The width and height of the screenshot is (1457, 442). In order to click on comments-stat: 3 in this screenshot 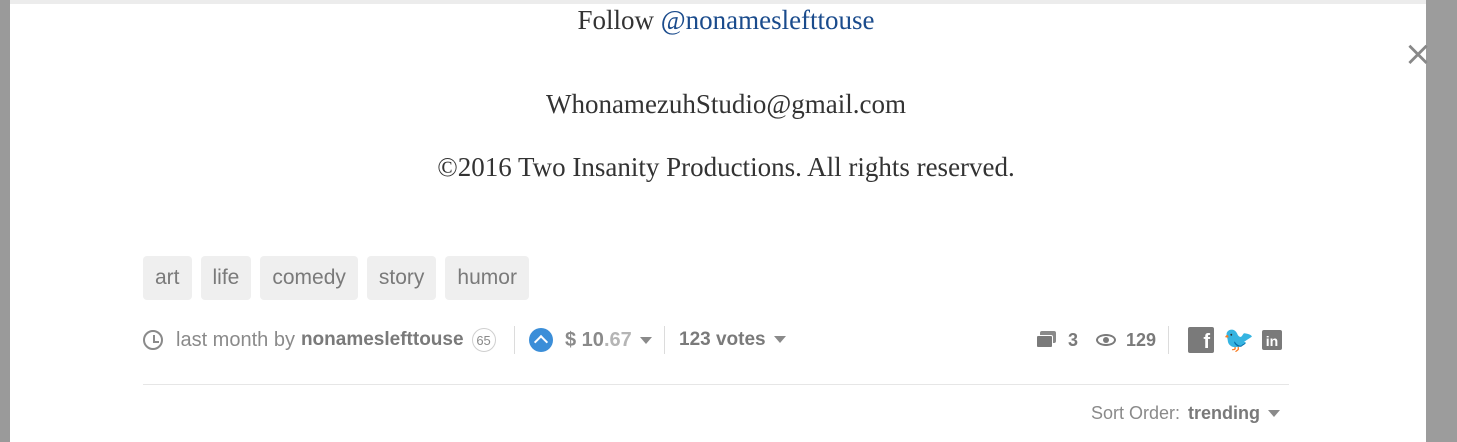, I will do `click(1057, 340)`.